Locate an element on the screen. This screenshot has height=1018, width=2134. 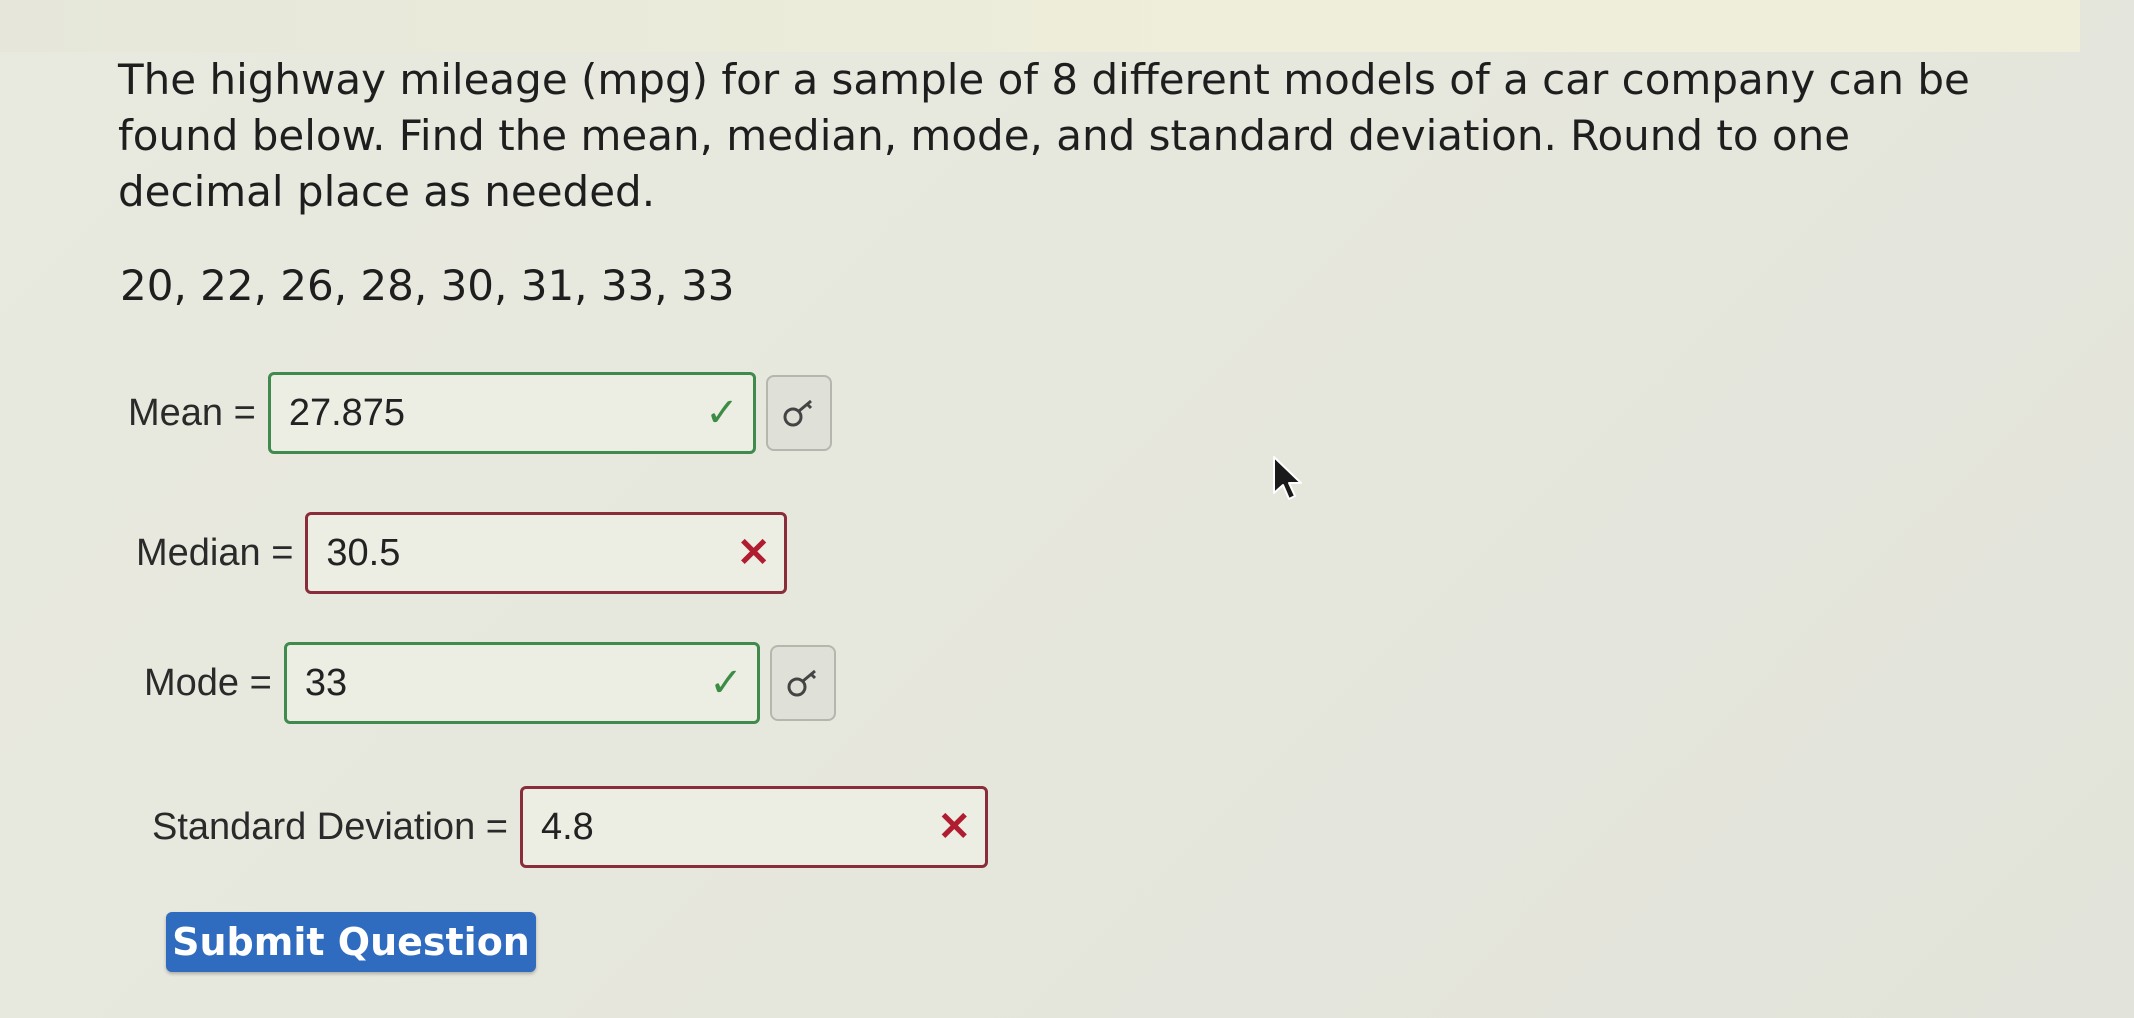
mode-label: Mode = is located at coordinates (208, 682).